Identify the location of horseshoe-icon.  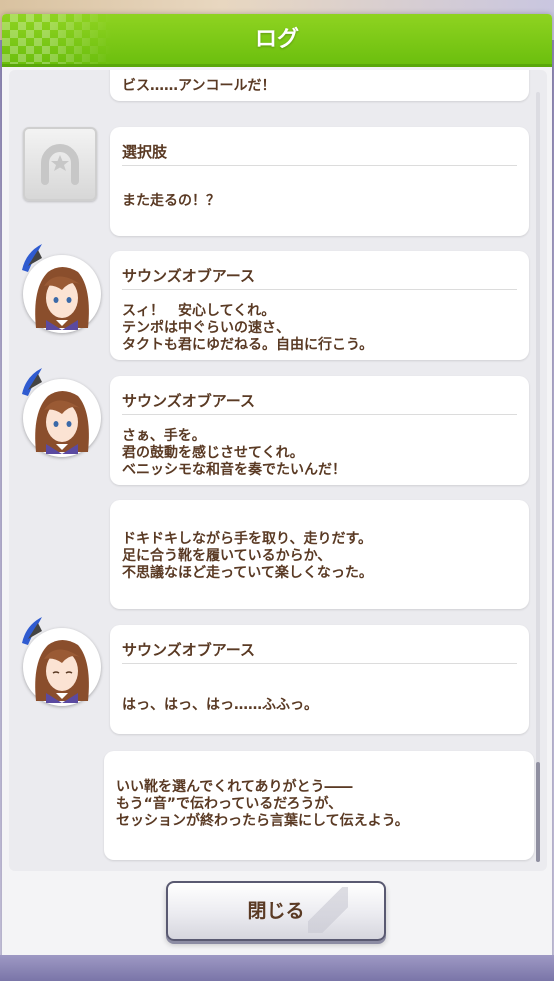
(60, 164).